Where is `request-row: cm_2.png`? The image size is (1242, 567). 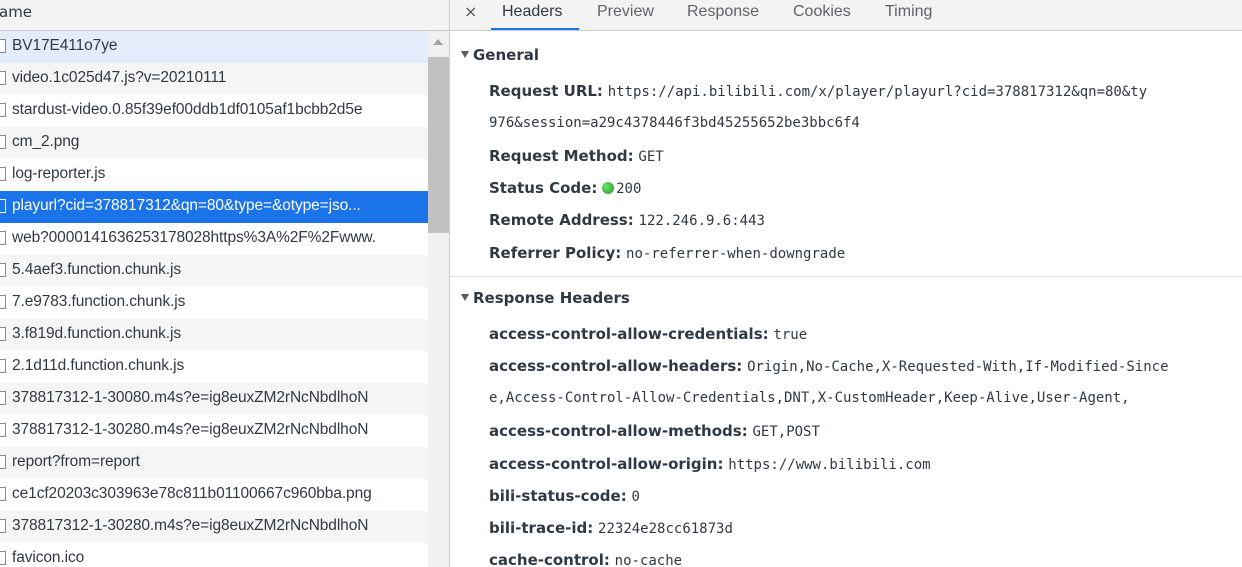 request-row: cm_2.png is located at coordinates (214, 143).